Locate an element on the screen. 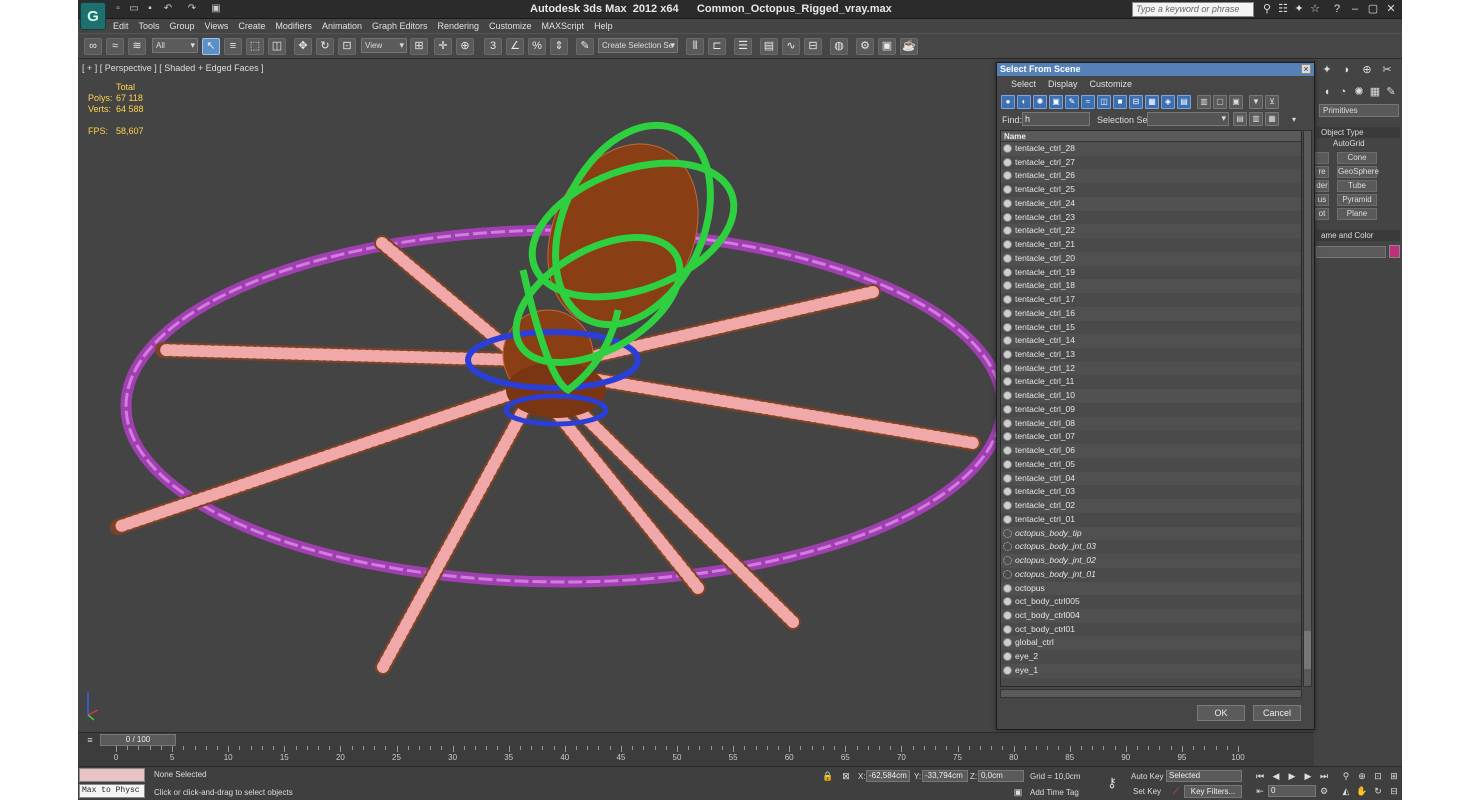  object-list-item: tentacle_ctrl_11 is located at coordinates (1151, 382).